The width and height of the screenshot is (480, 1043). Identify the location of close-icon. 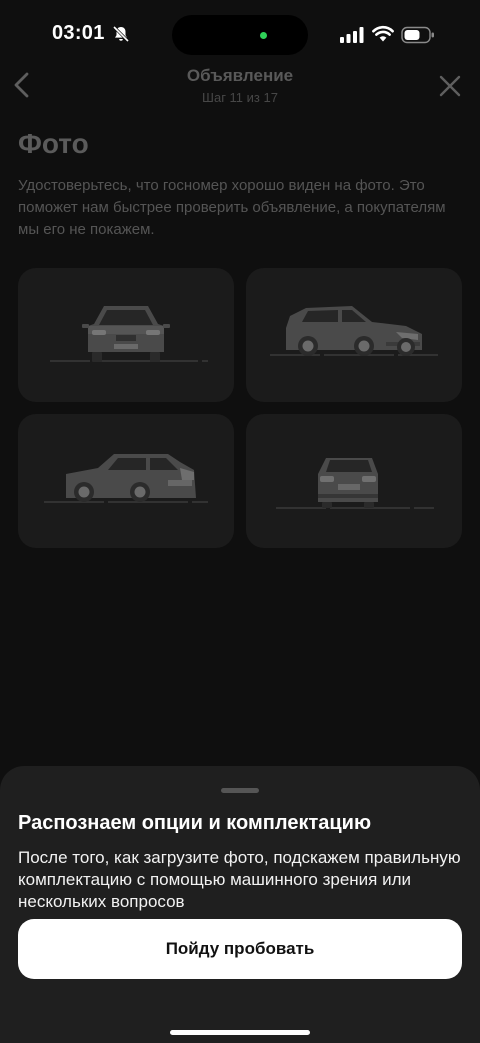
(450, 86).